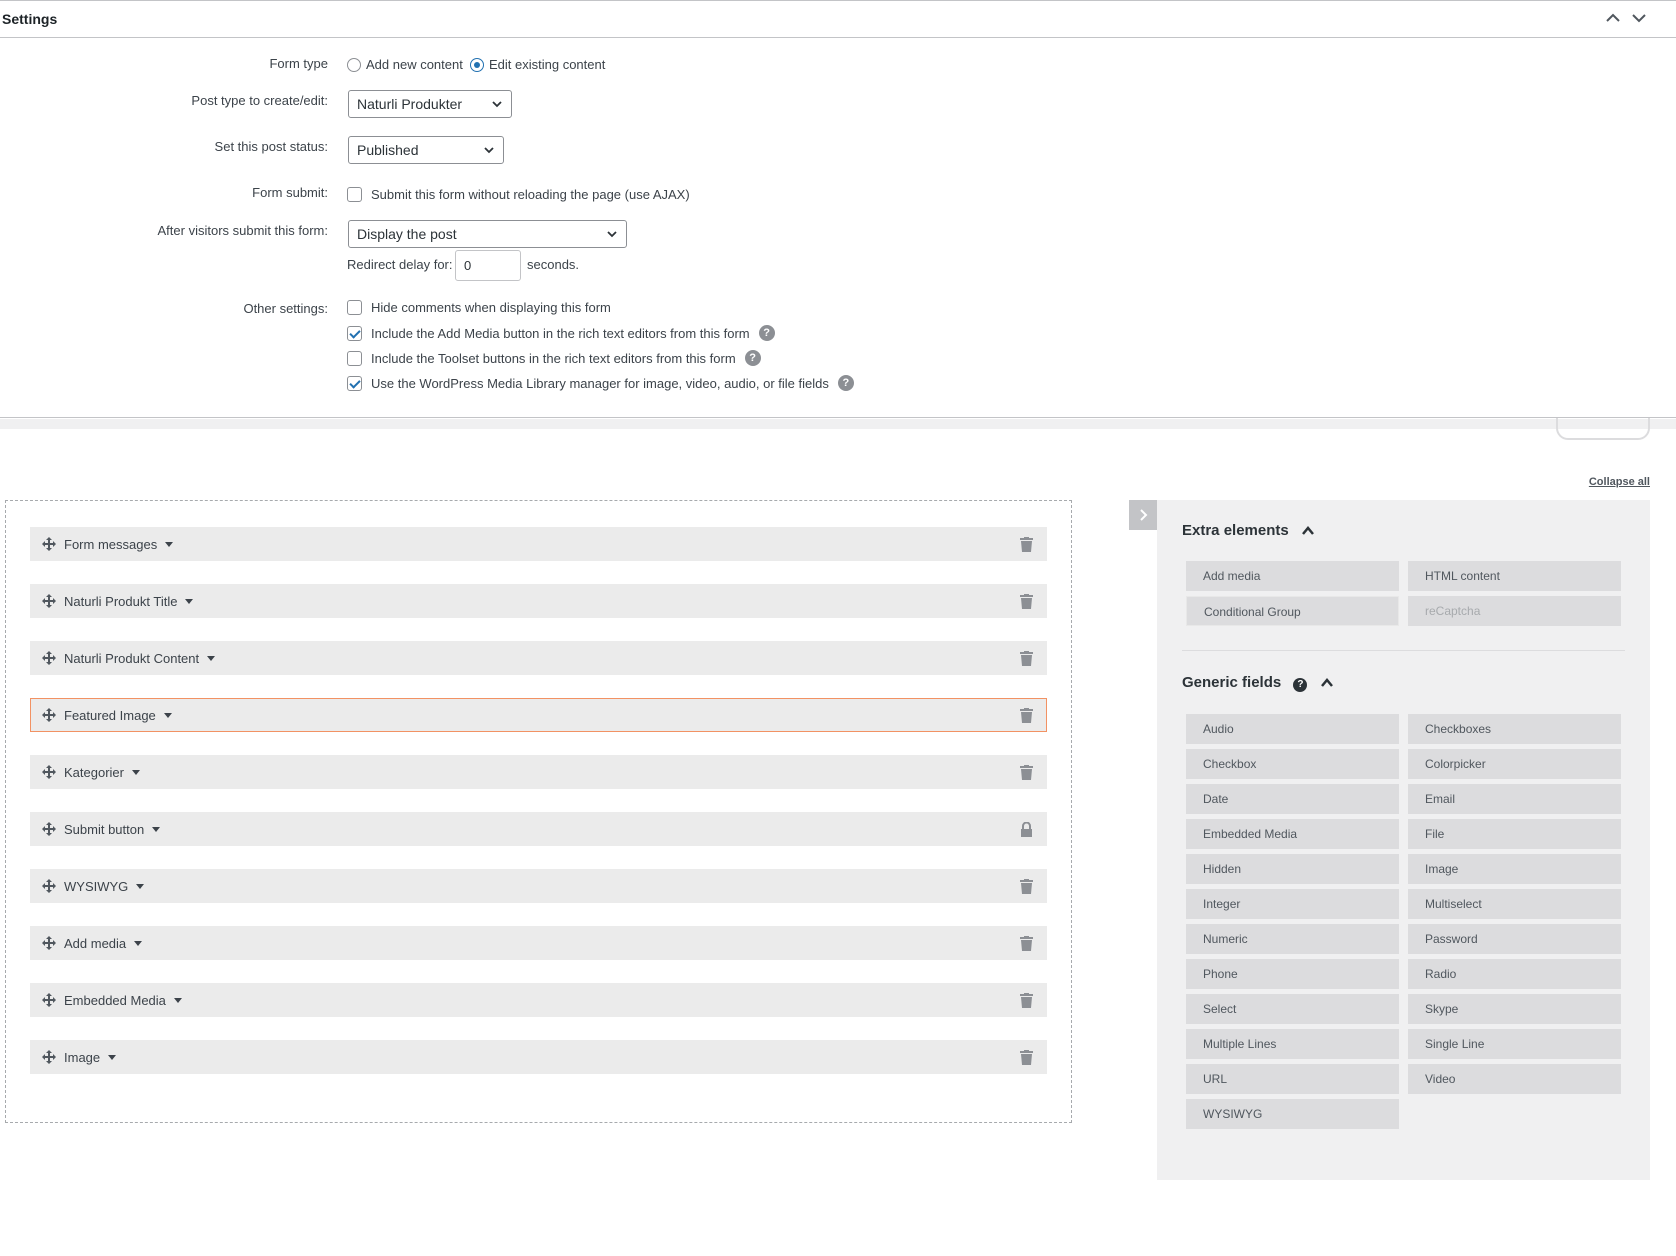  Describe the element at coordinates (1292, 834) in the screenshot. I see `tile-embedded-media: Embedded Media` at that location.